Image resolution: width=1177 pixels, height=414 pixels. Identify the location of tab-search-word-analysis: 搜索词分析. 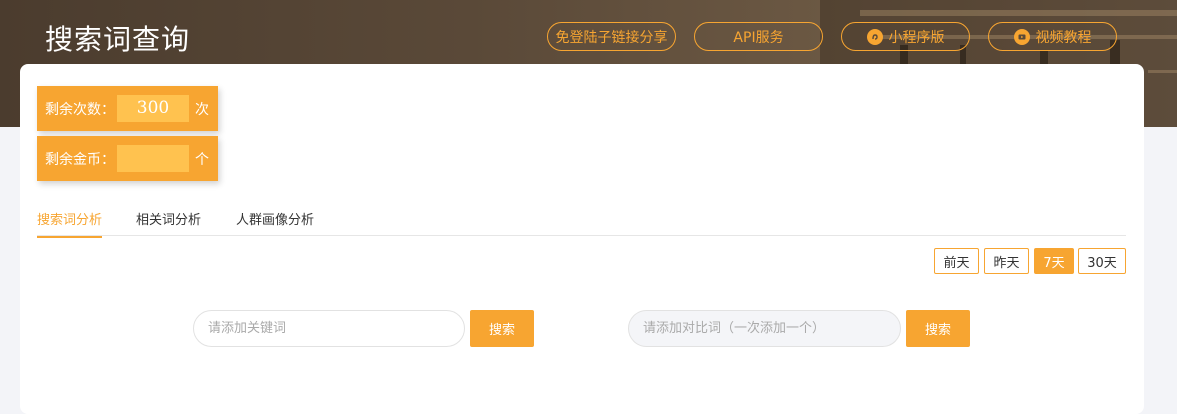
(70, 223).